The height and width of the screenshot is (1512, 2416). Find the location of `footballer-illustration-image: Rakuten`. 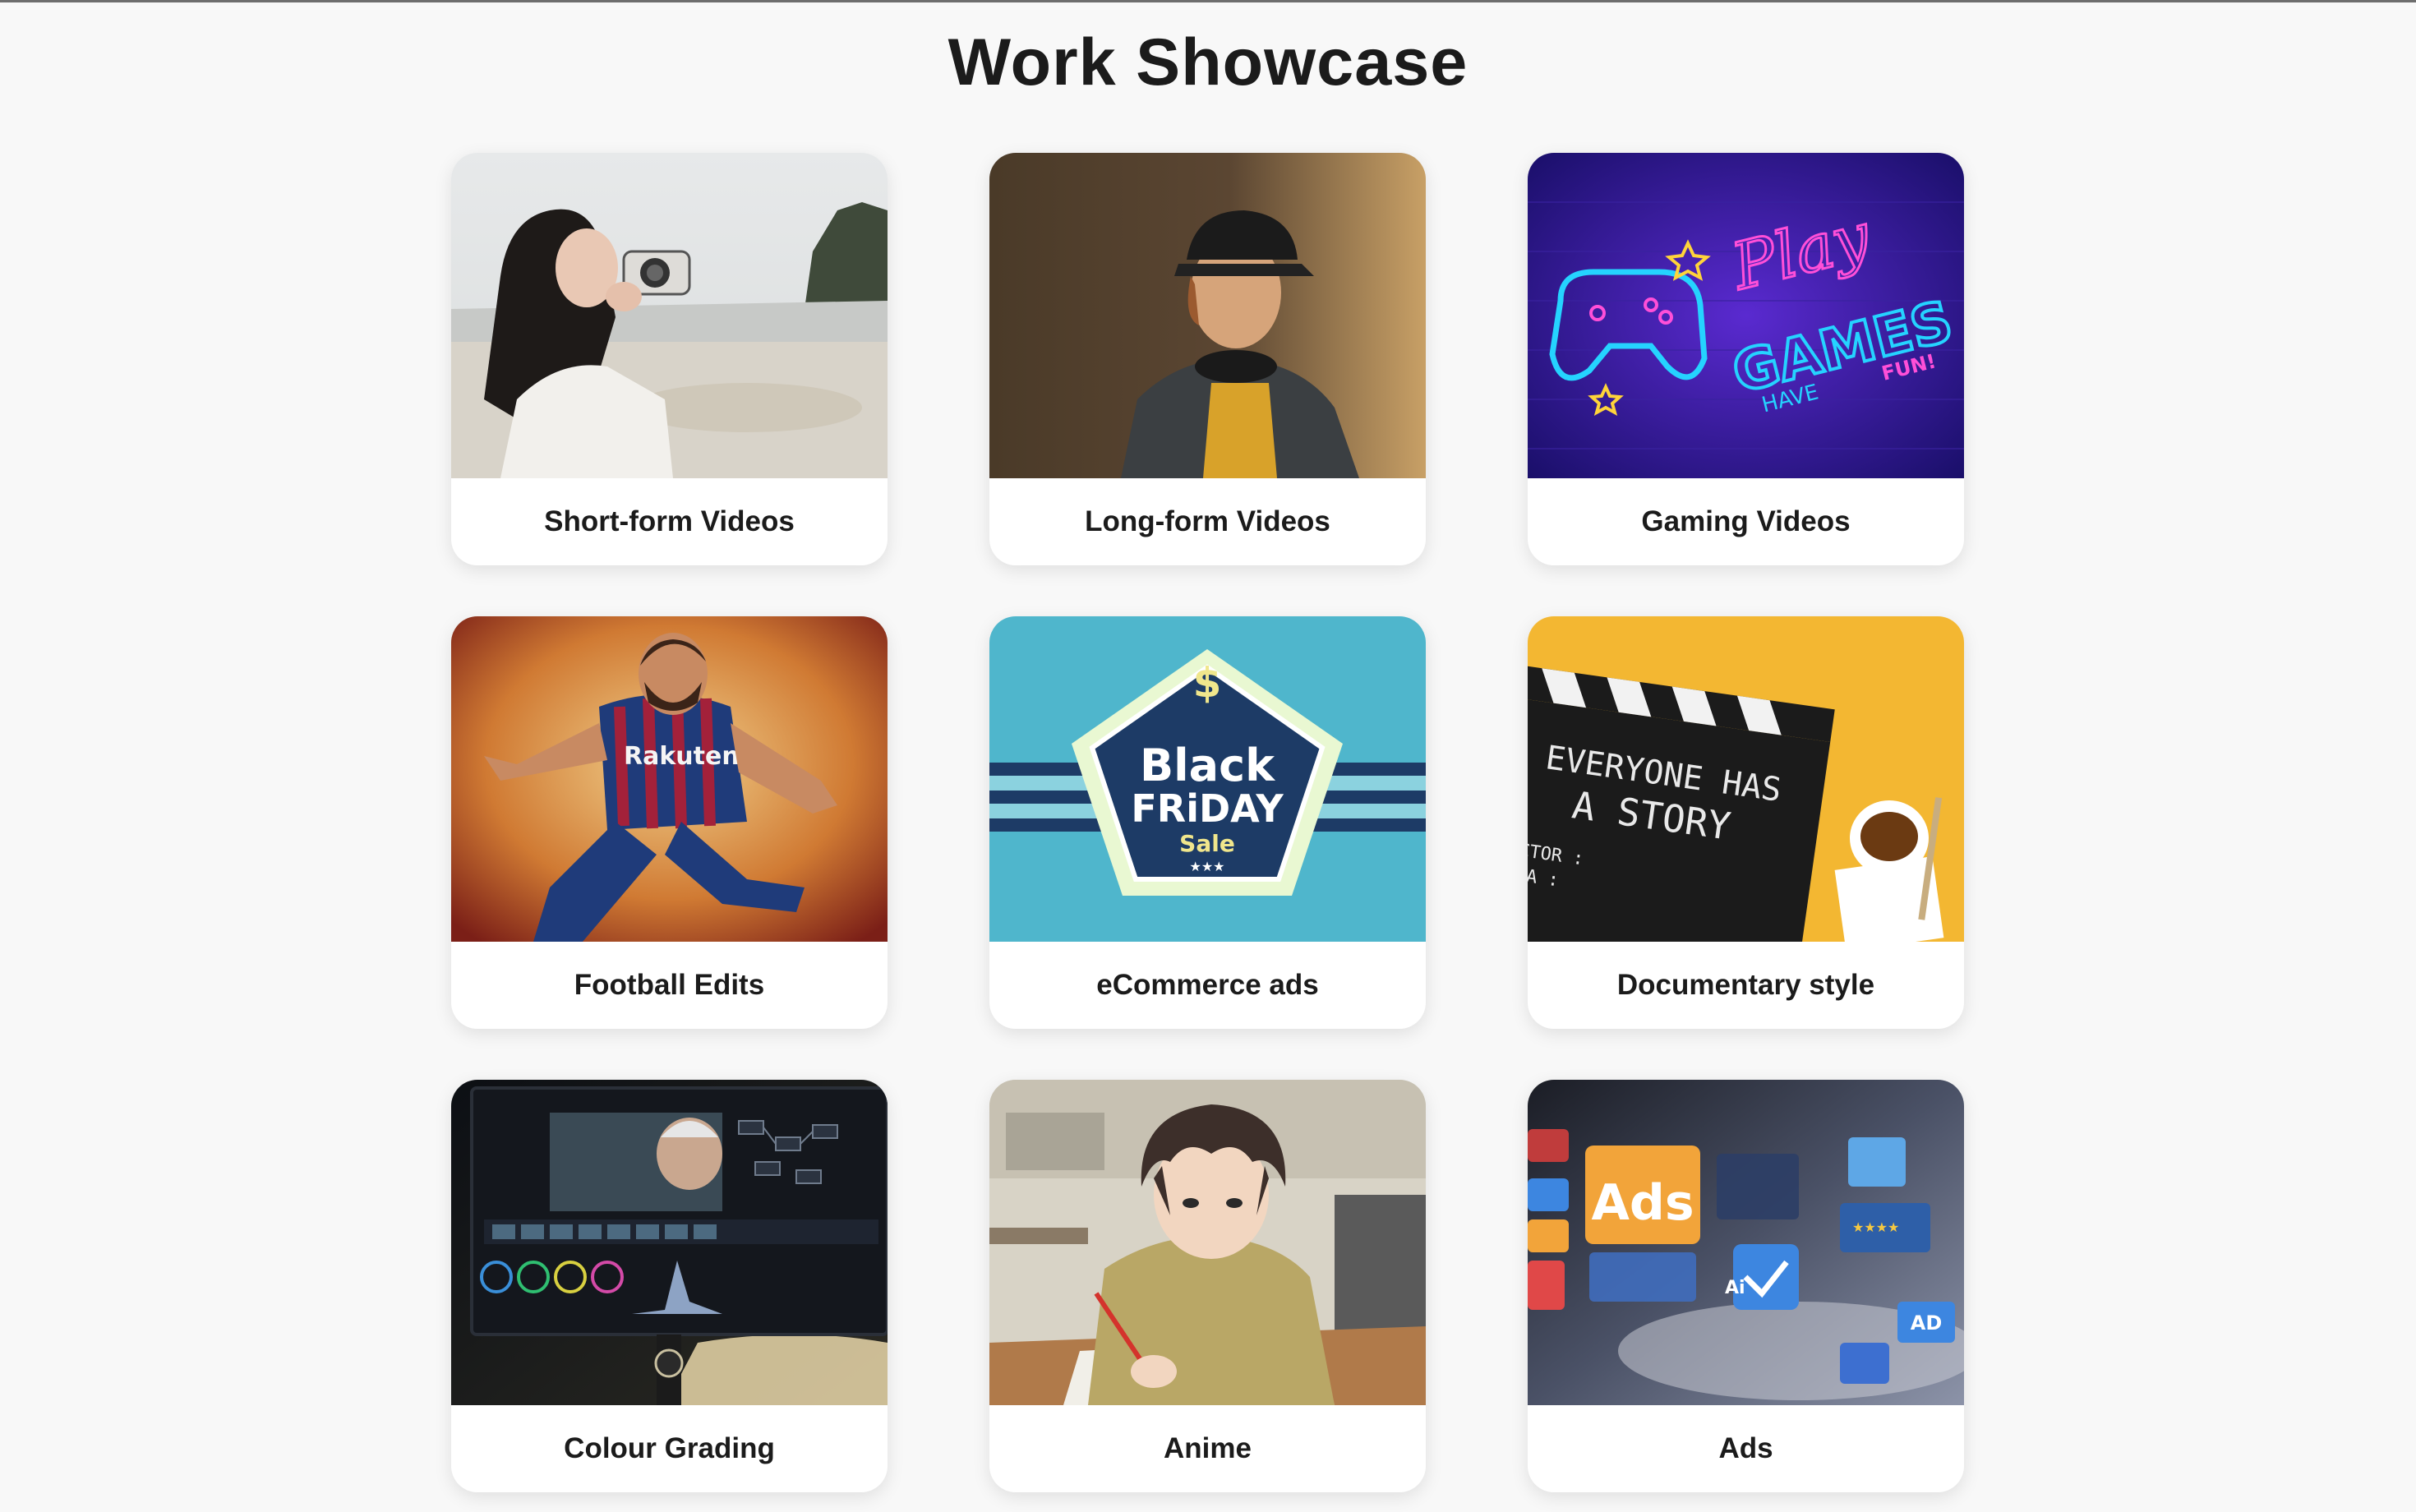

footballer-illustration-image: Rakuten is located at coordinates (670, 779).